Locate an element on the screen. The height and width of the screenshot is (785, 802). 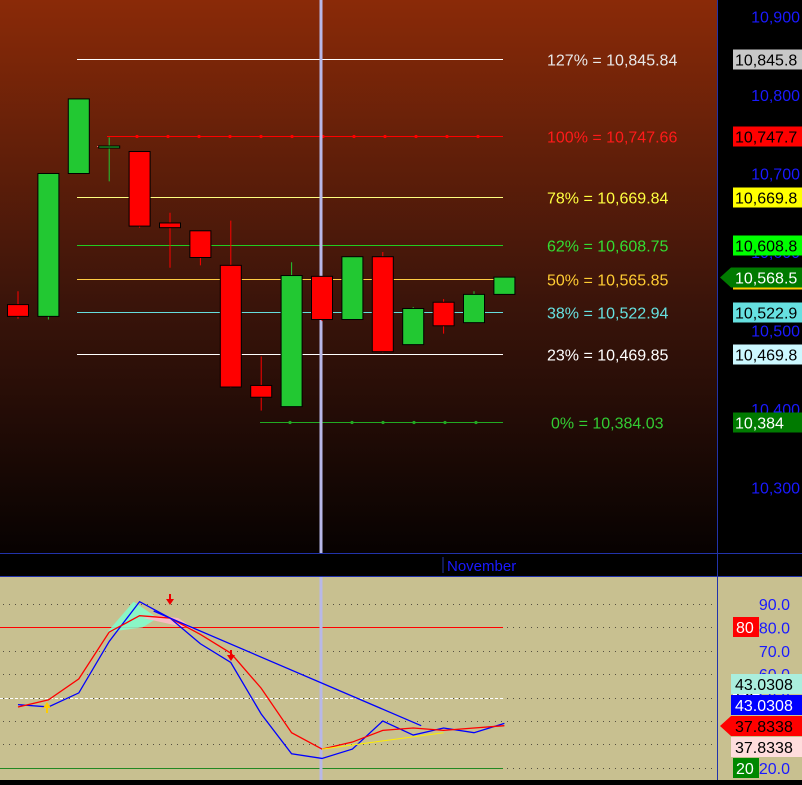
fib-level-badge-label: 10,384 is located at coordinates (759, 424).